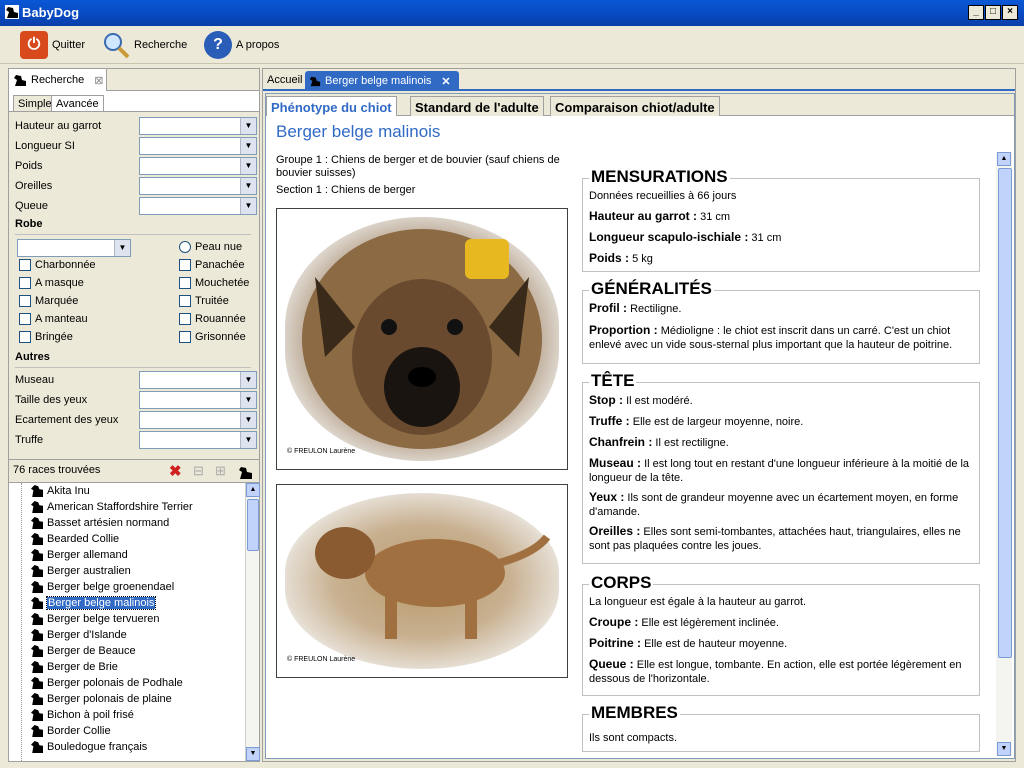  I want to click on robe-heading: Robe, so click(29, 224).